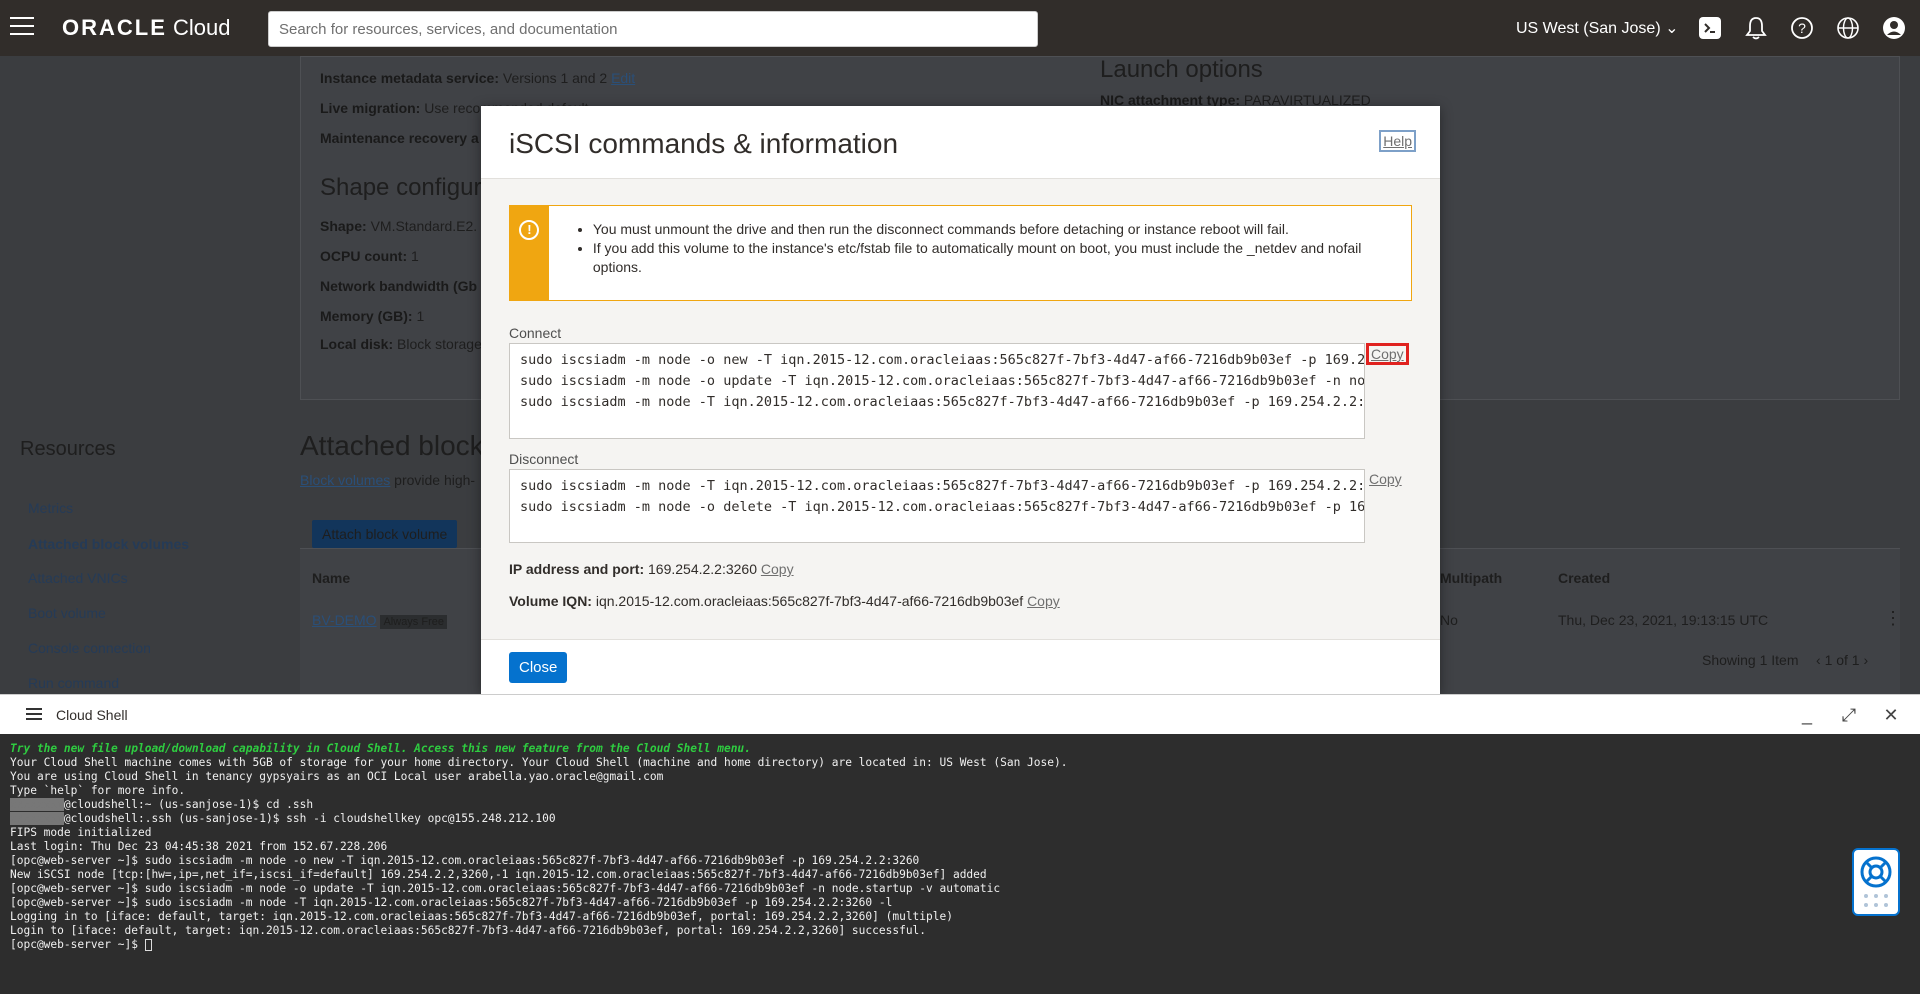  I want to click on help-icon: ?, so click(1802, 28).